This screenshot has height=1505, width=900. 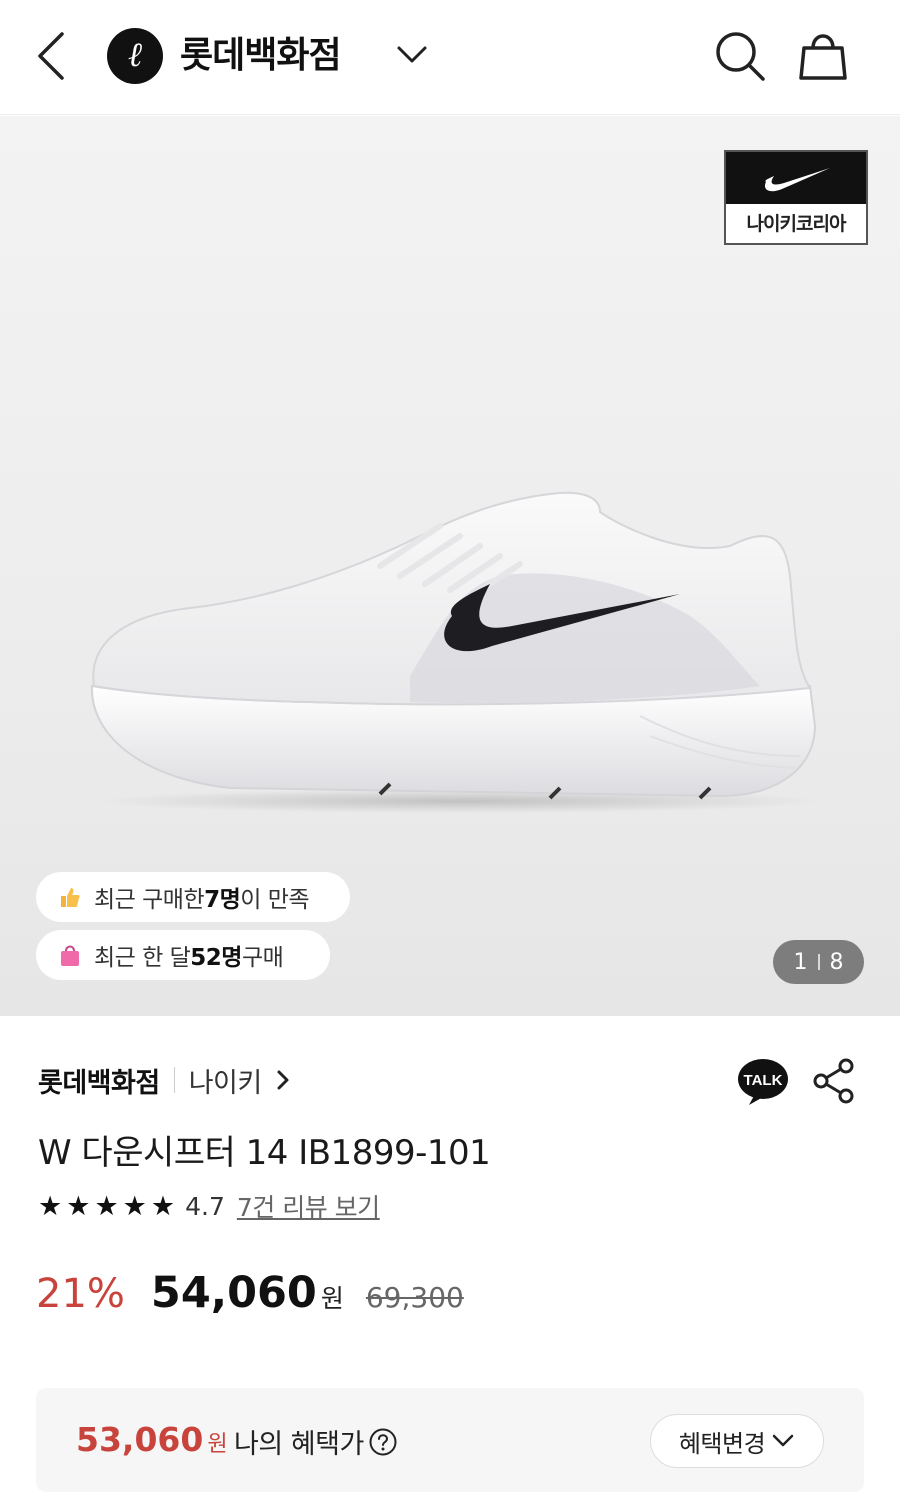 I want to click on share-button, so click(x=834, y=1081).